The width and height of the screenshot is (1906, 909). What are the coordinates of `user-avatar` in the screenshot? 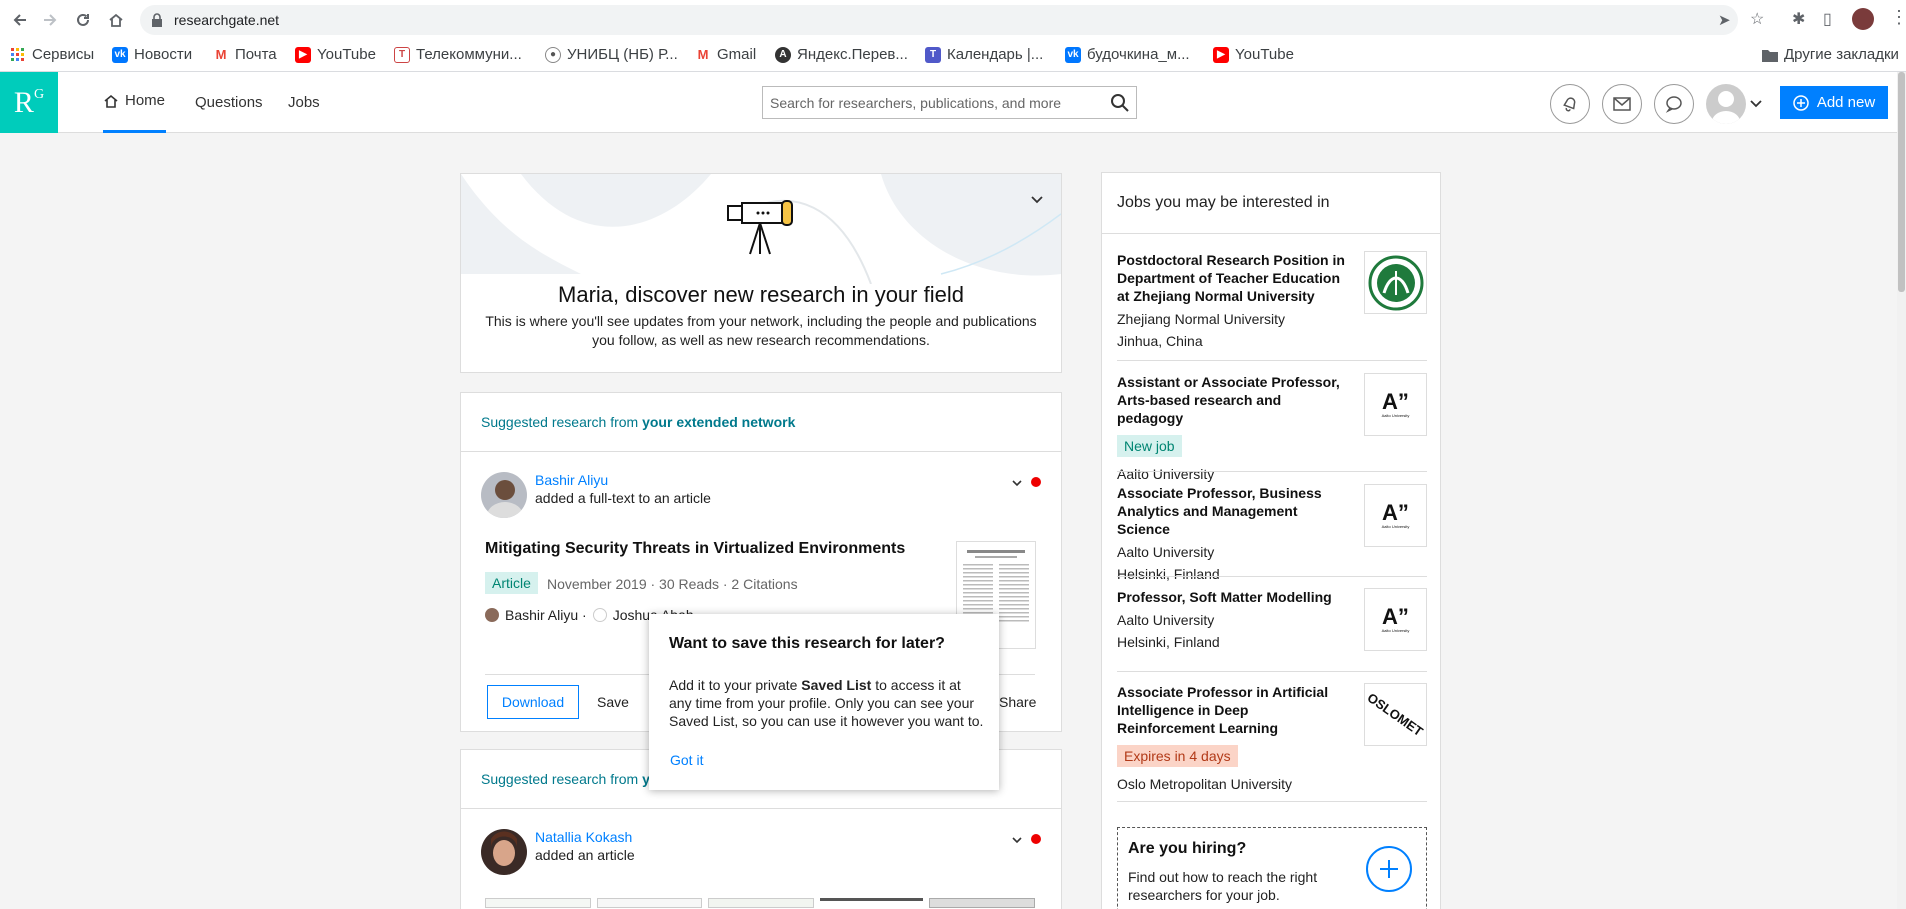 It's located at (1726, 104).